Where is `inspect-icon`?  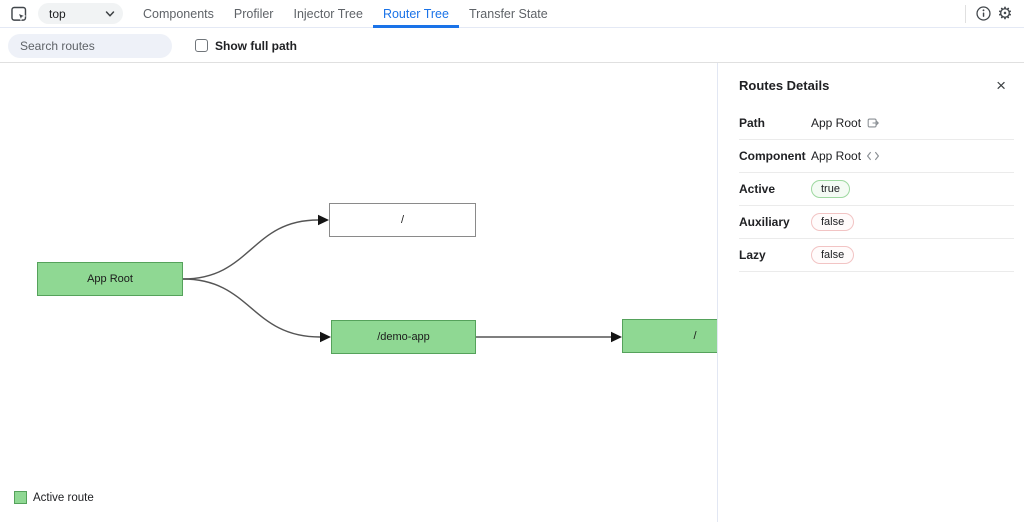
inspect-icon is located at coordinates (19, 13).